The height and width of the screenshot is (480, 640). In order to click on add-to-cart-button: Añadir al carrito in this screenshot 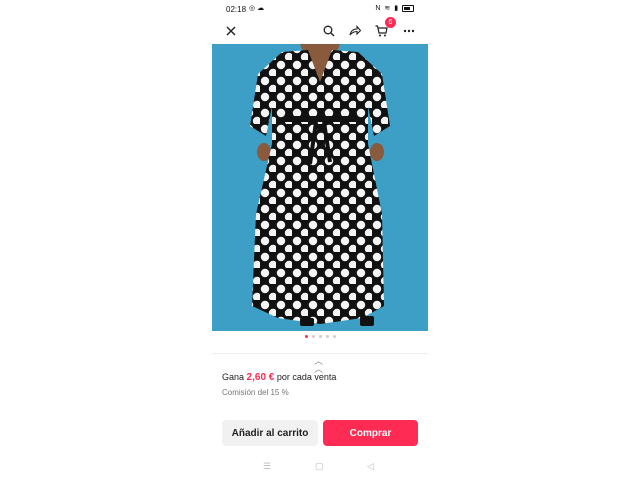, I will do `click(270, 433)`.